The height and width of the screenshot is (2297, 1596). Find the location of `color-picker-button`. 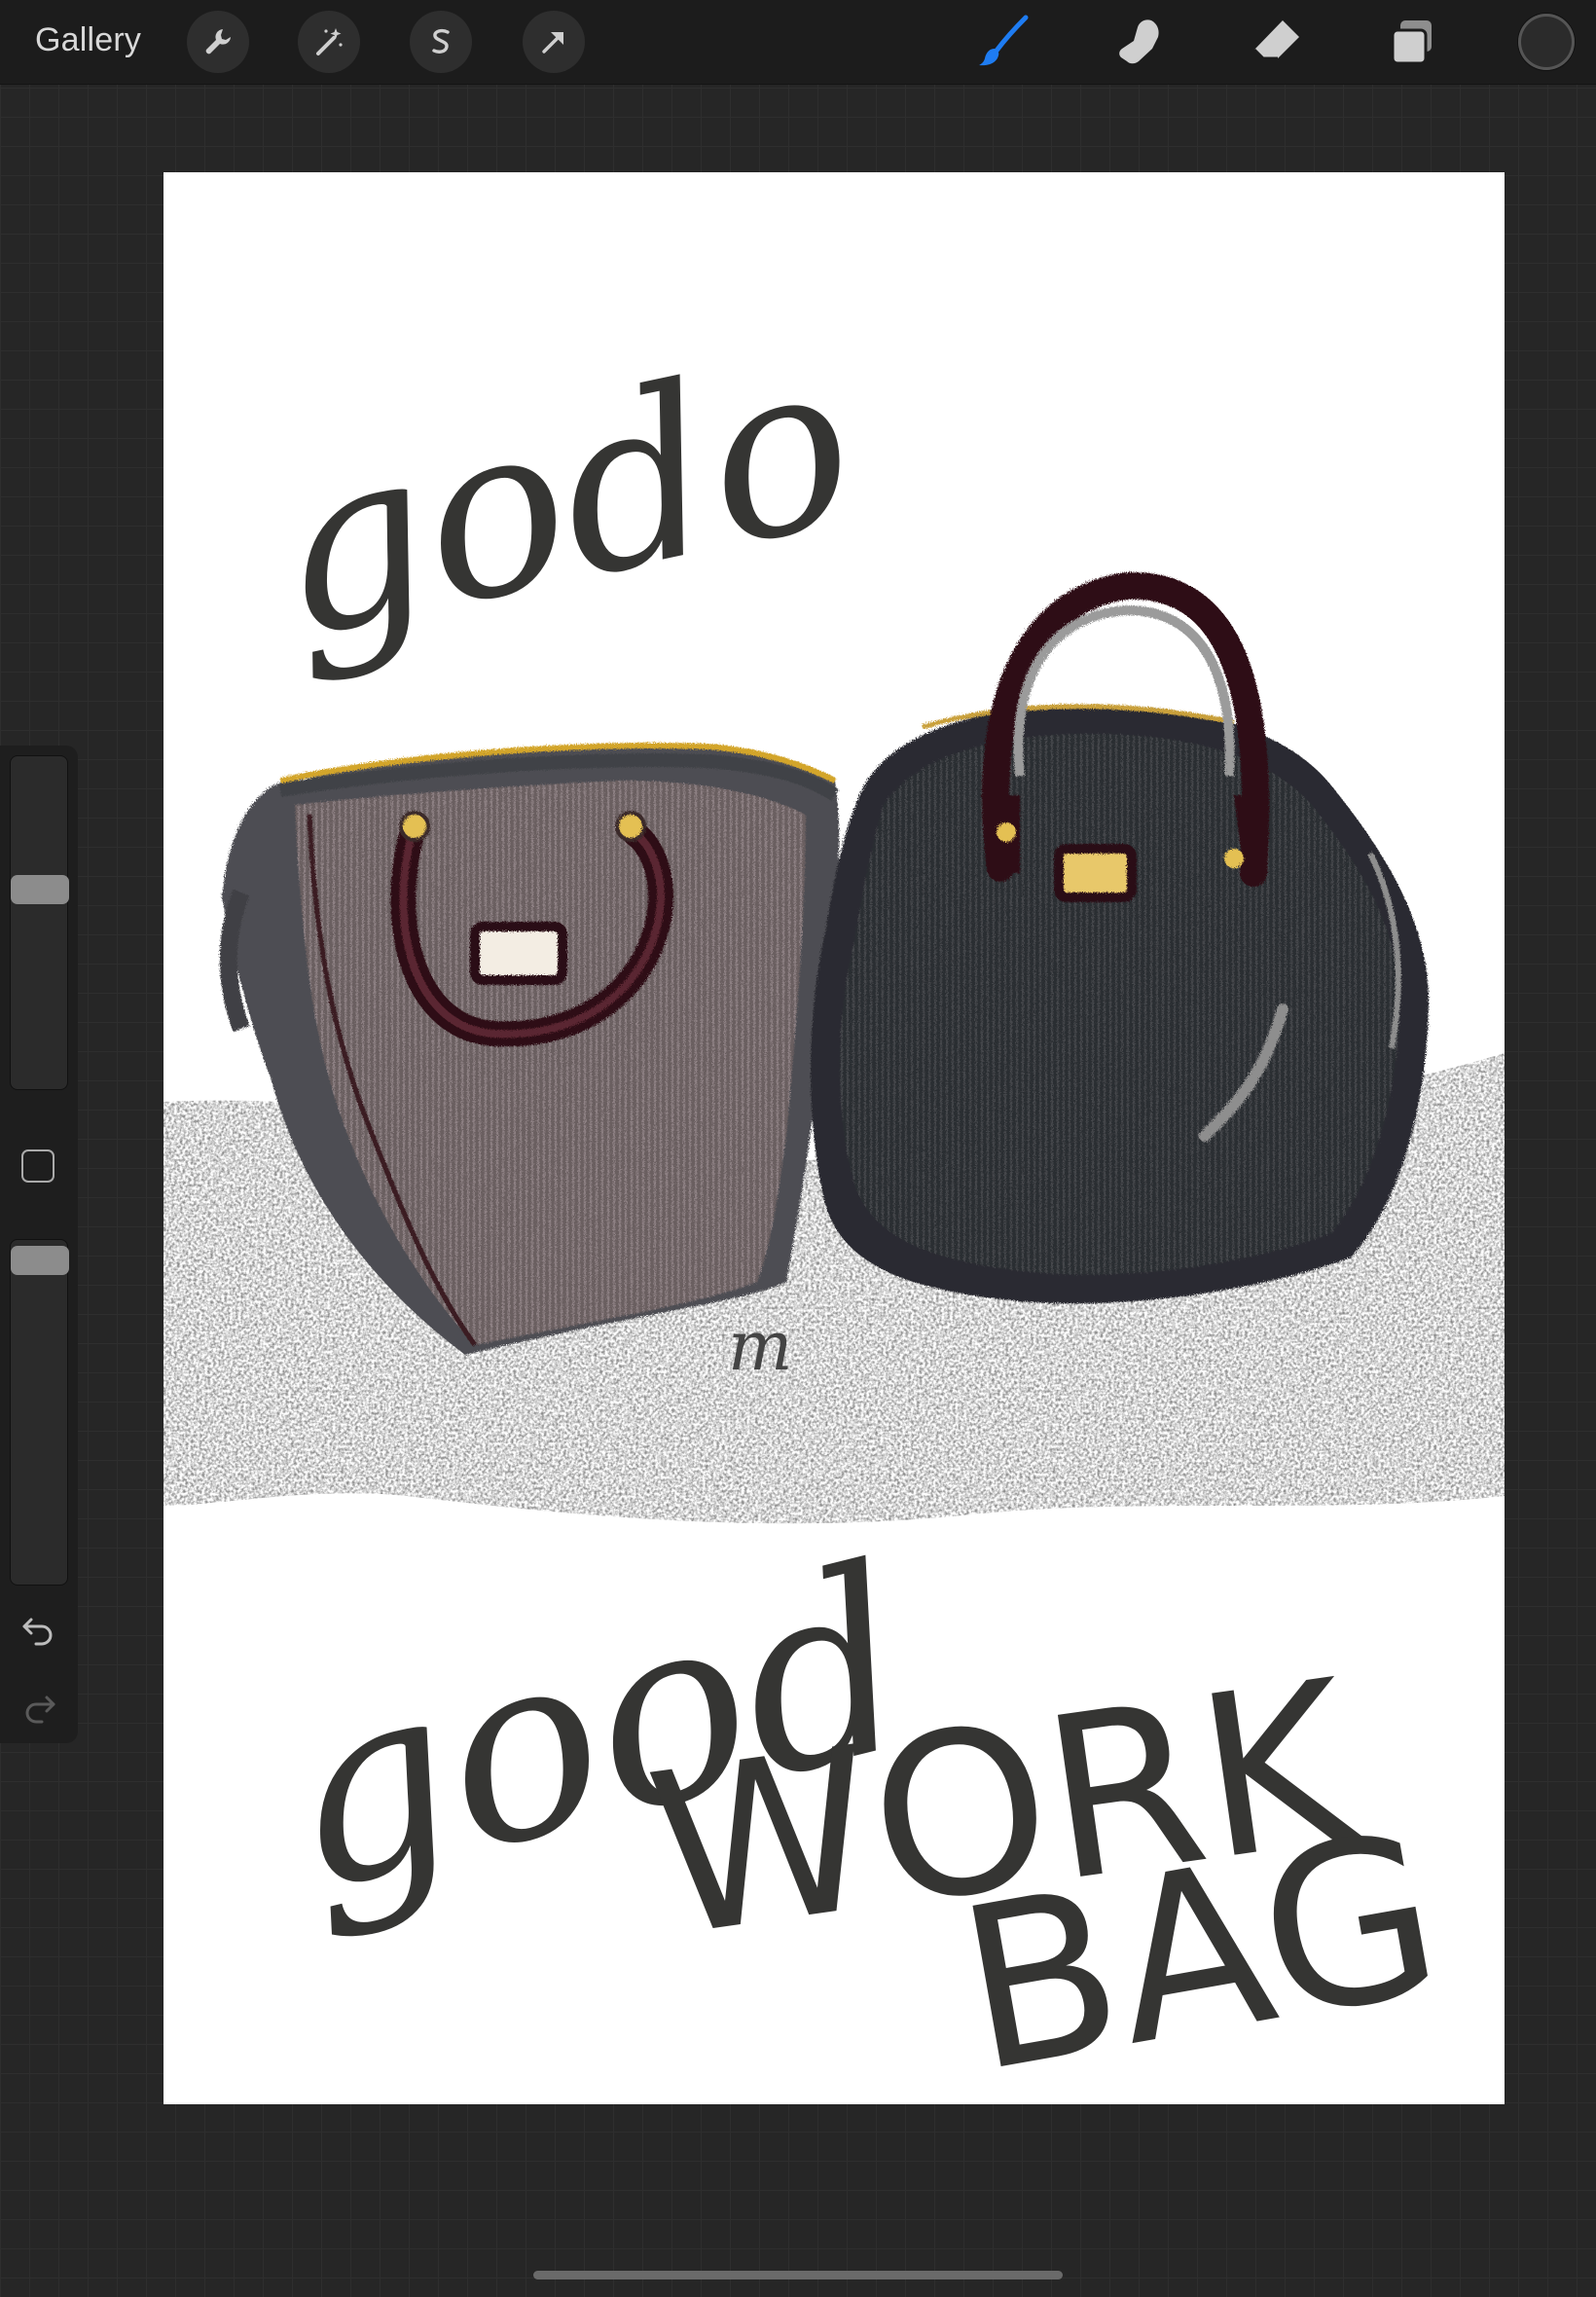

color-picker-button is located at coordinates (1546, 42).